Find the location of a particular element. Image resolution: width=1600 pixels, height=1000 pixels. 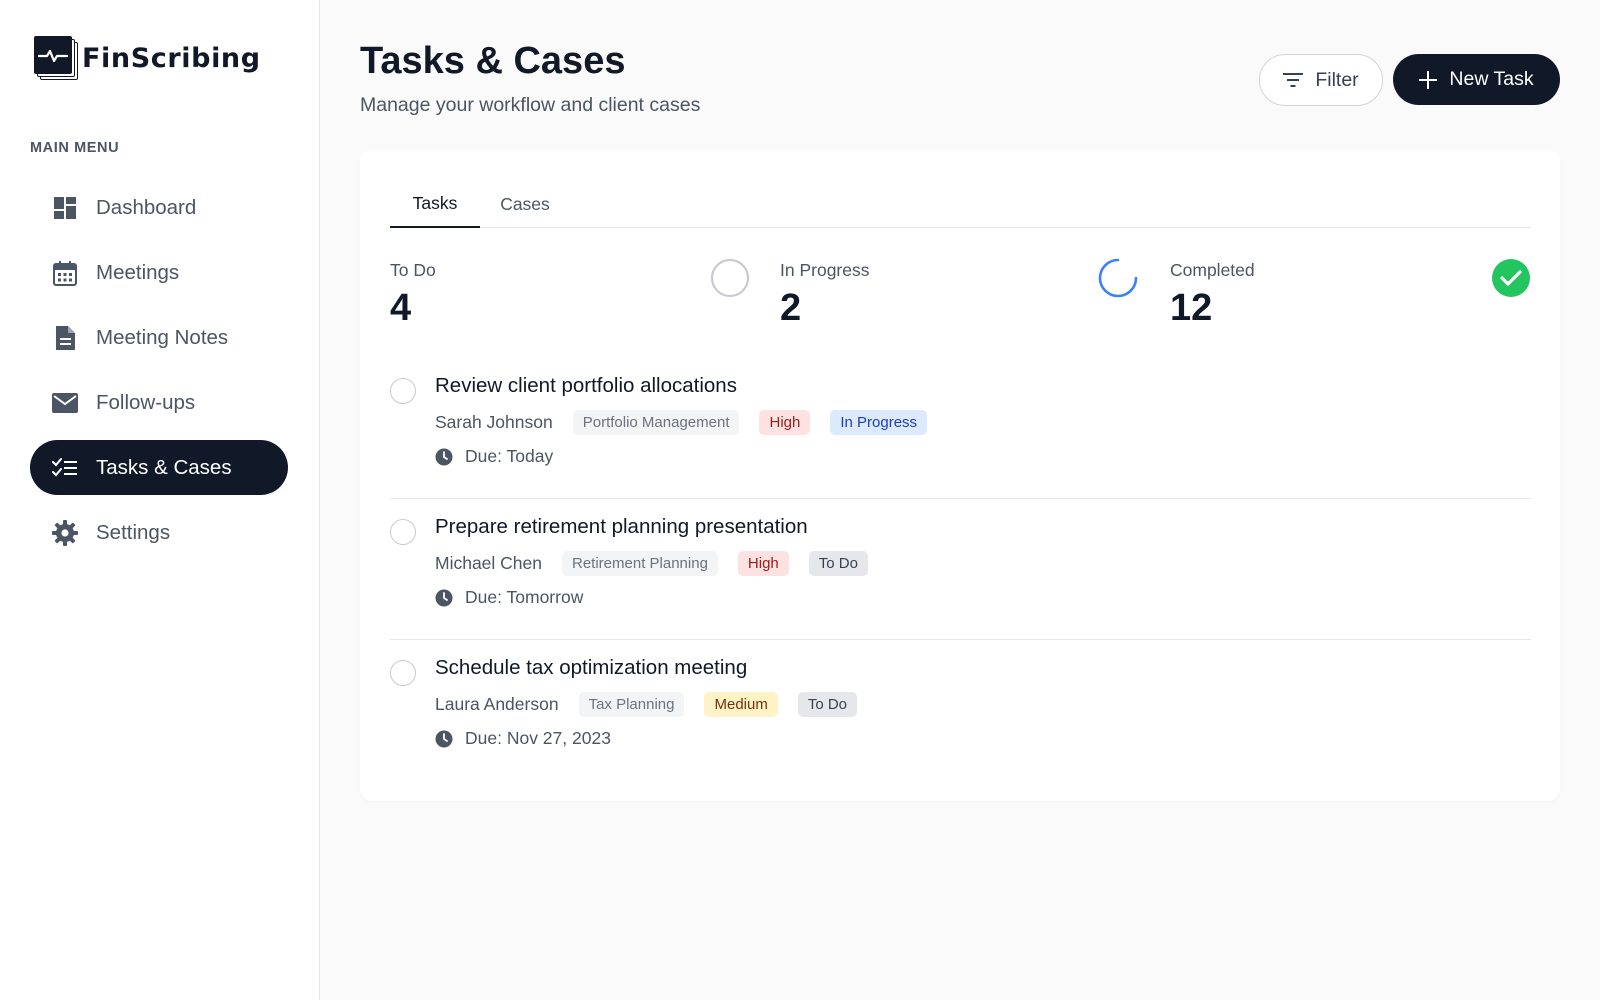

stat-todo-value: 4 is located at coordinates (401, 308).